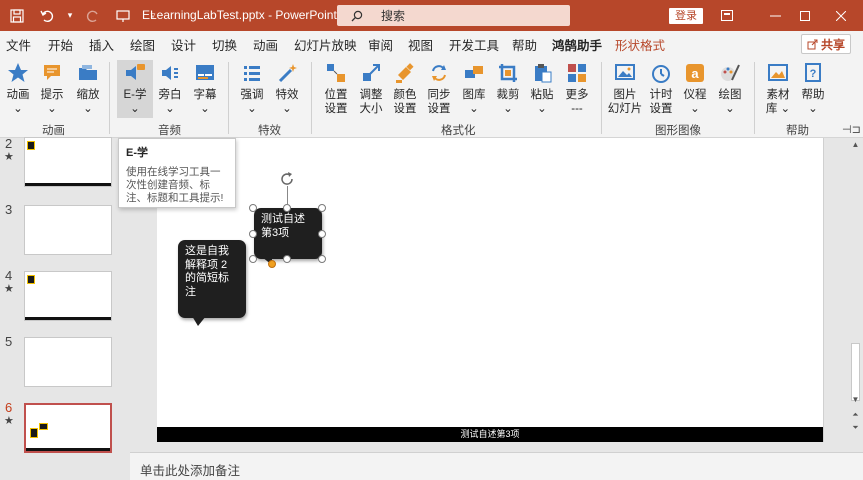 The image size is (863, 480). What do you see at coordinates (855, 399) in the screenshot?
I see `scroll-down-icon: ▼` at bounding box center [855, 399].